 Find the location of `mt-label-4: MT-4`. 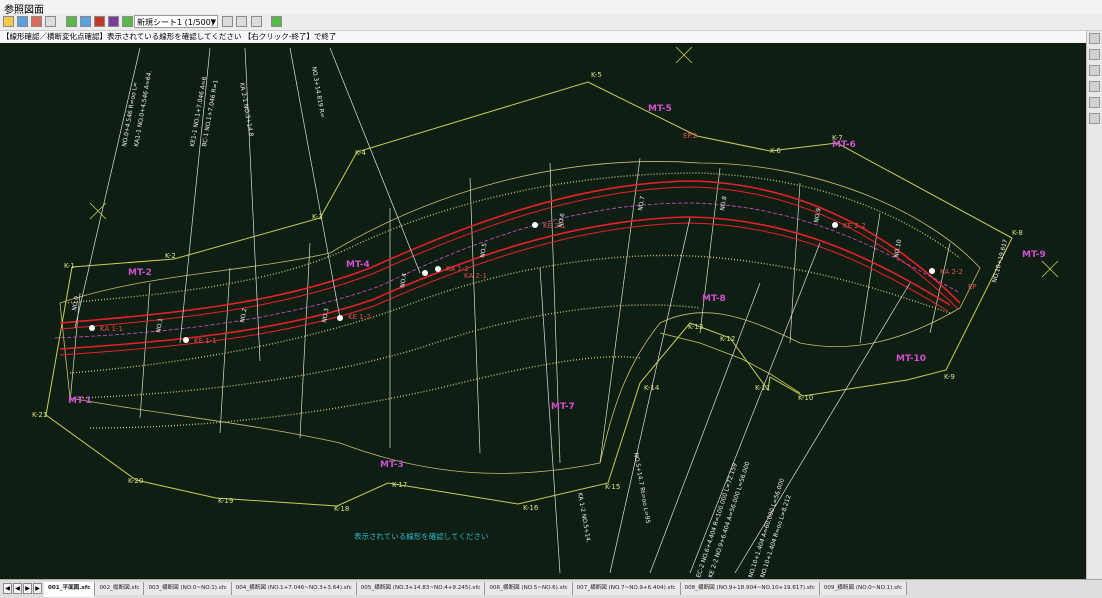

mt-label-4: MT-4 is located at coordinates (358, 265).